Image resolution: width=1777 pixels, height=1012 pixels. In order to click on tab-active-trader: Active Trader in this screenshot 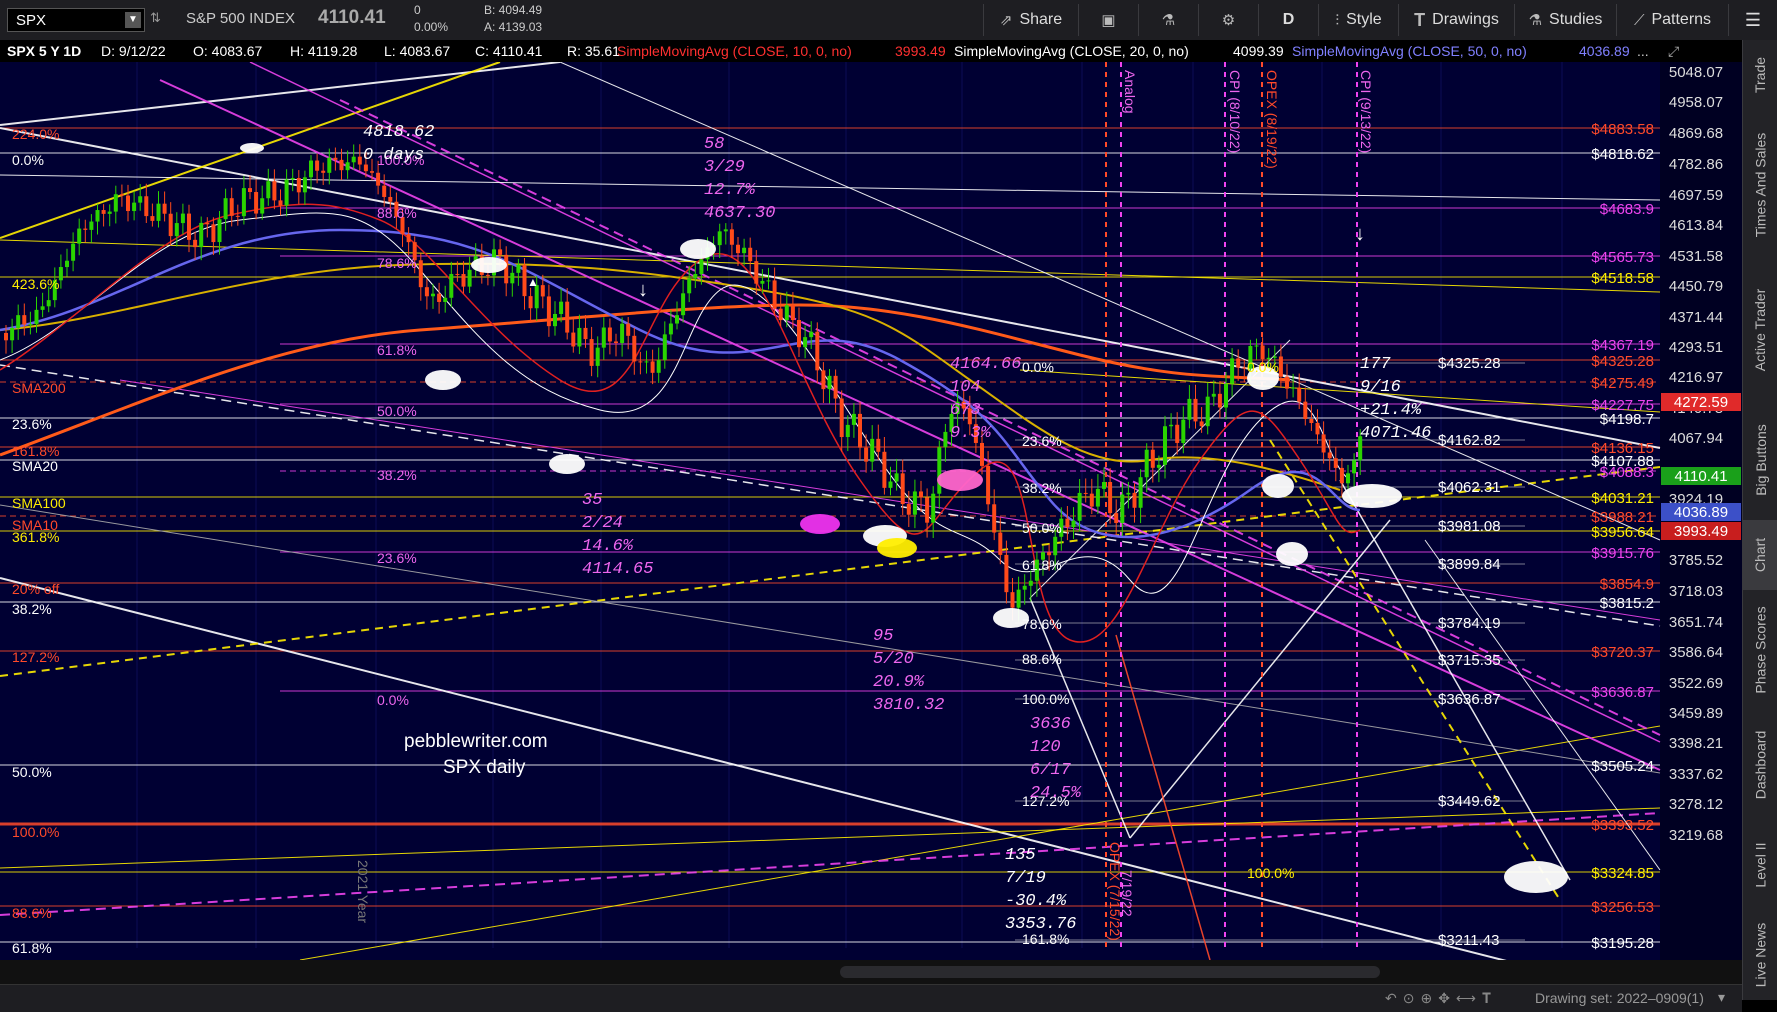, I will do `click(1760, 330)`.